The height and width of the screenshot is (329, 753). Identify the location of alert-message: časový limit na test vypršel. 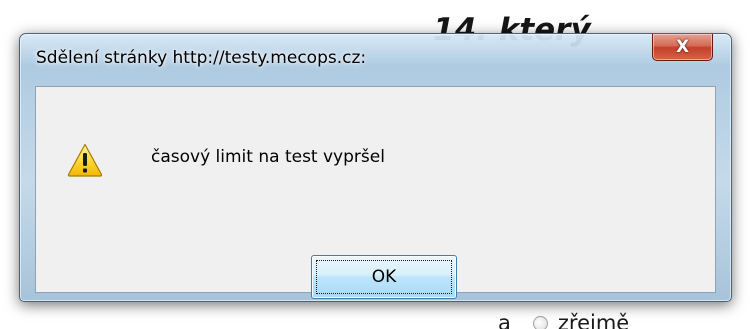
(268, 157).